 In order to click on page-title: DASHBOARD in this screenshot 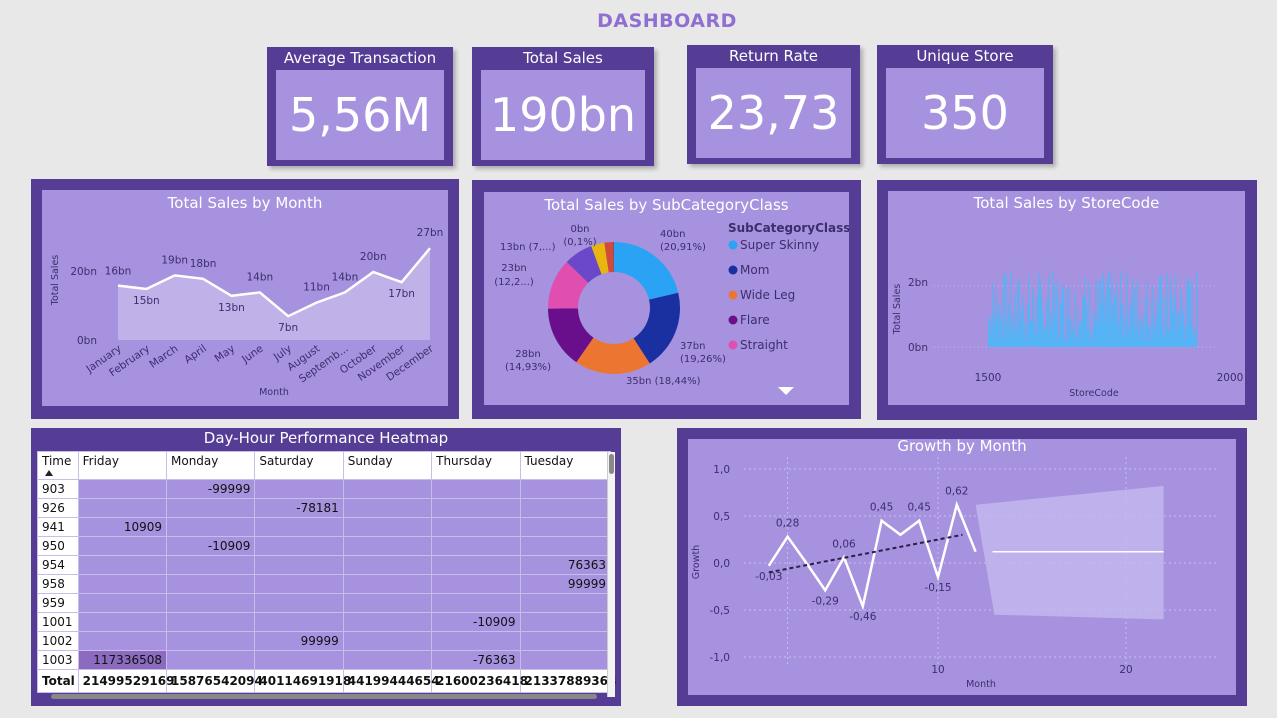, I will do `click(667, 21)`.